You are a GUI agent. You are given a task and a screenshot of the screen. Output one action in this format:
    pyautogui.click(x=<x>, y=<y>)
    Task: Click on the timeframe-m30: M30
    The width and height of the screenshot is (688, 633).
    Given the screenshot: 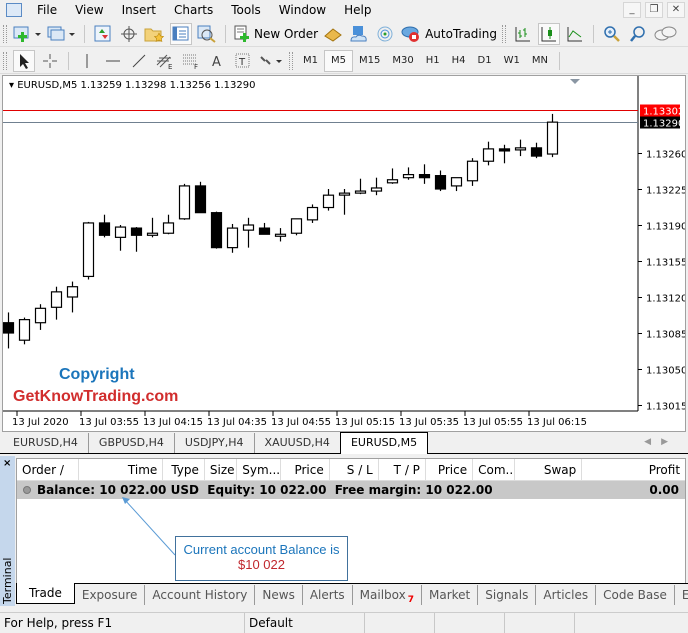 What is the action you would take?
    pyautogui.click(x=402, y=61)
    